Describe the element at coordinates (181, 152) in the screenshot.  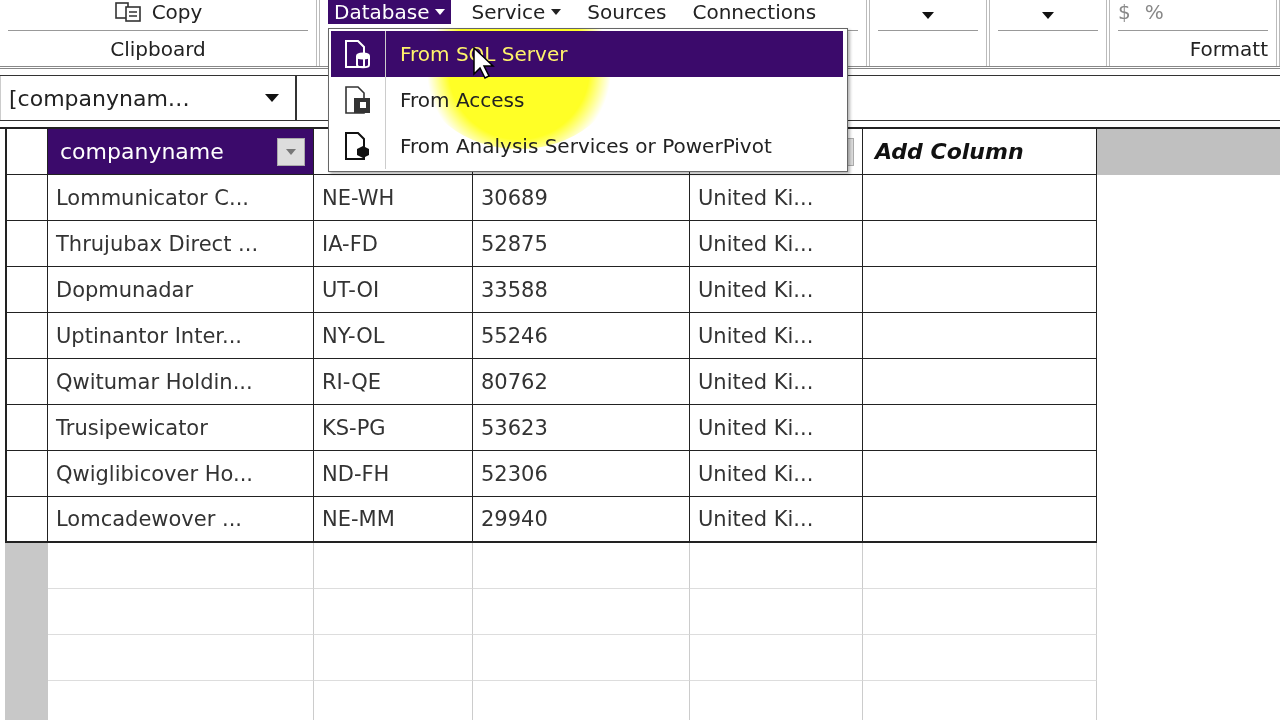
I see `column-header: companyname` at that location.